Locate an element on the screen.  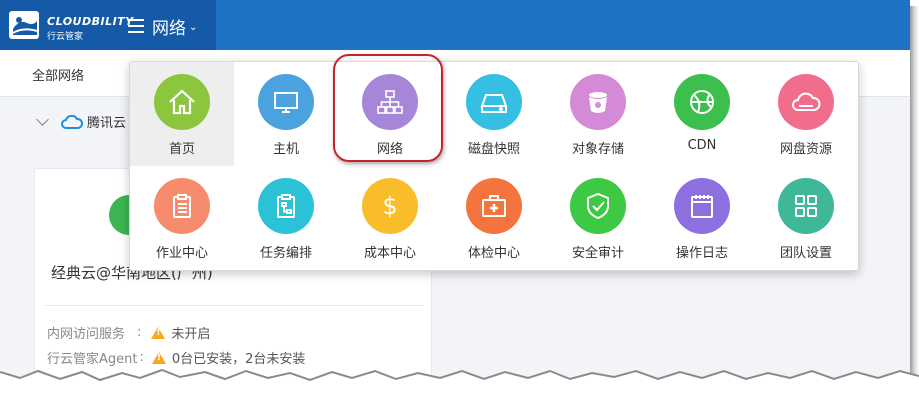
menu-item-network: 网络 is located at coordinates (390, 114).